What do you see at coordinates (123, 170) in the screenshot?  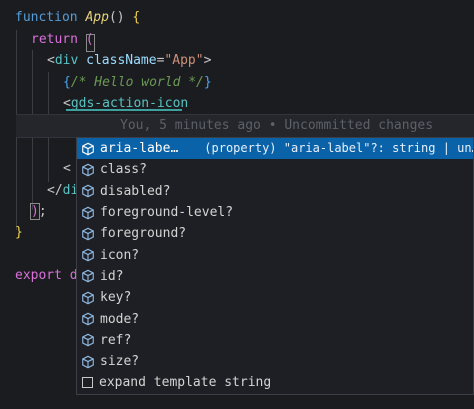 I see `suggestion-label: class?` at bounding box center [123, 170].